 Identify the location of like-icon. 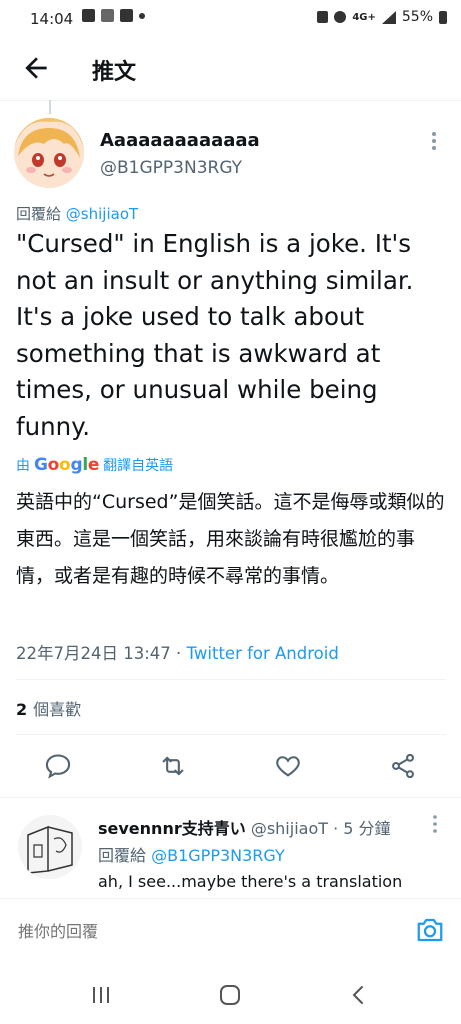
(288, 766).